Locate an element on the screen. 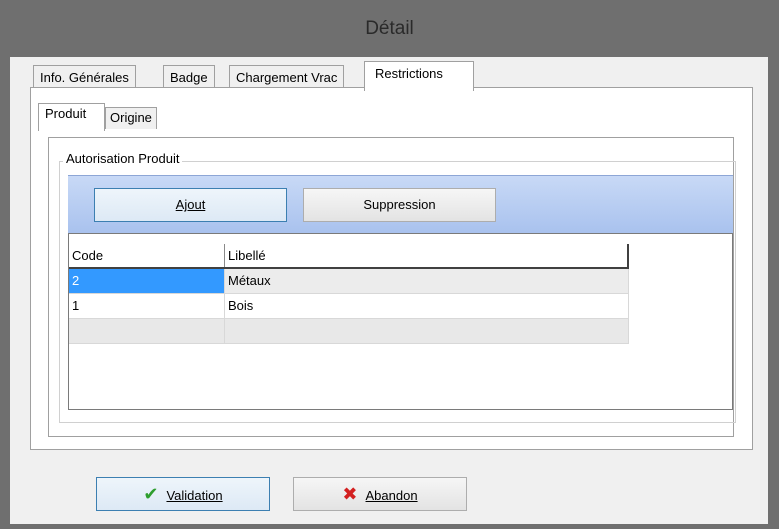 The image size is (779, 529). validation-button: ✔ Validation is located at coordinates (183, 494).